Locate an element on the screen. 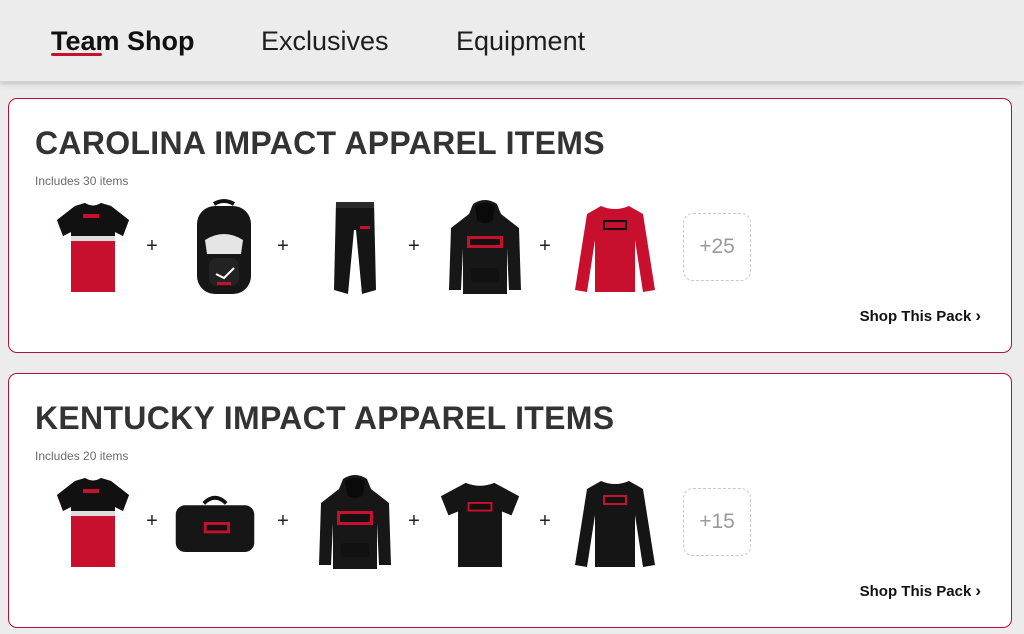 Image resolution: width=1024 pixels, height=634 pixels. pack-title: KENTUCKY IMPACT APPAREL ITEMS is located at coordinates (325, 418).